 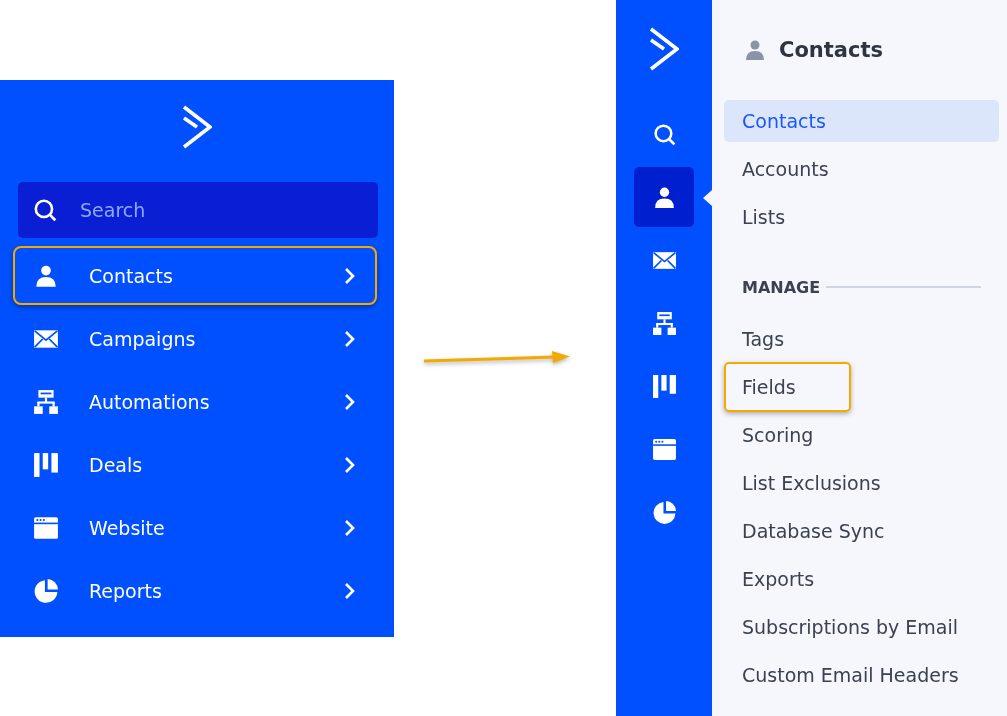 I want to click on panel-title: Contacts, so click(x=831, y=50).